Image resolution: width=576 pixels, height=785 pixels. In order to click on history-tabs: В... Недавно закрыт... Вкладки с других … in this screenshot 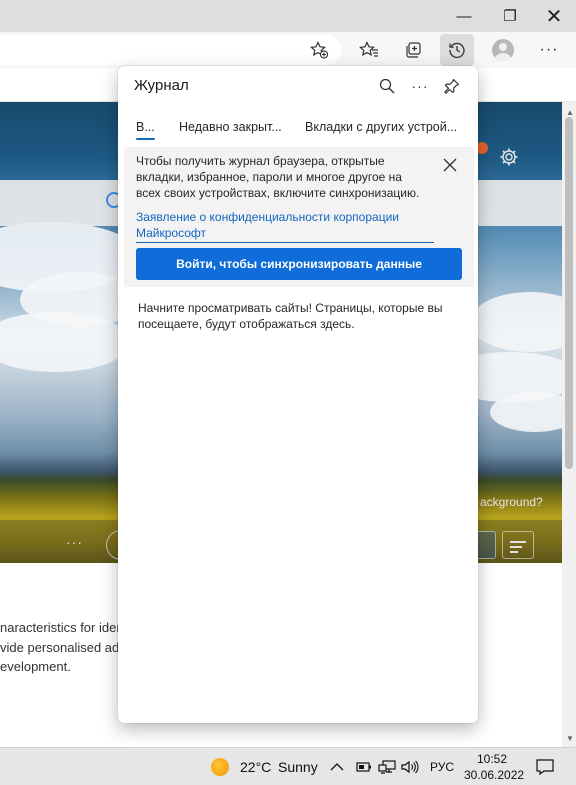, I will do `click(298, 129)`.